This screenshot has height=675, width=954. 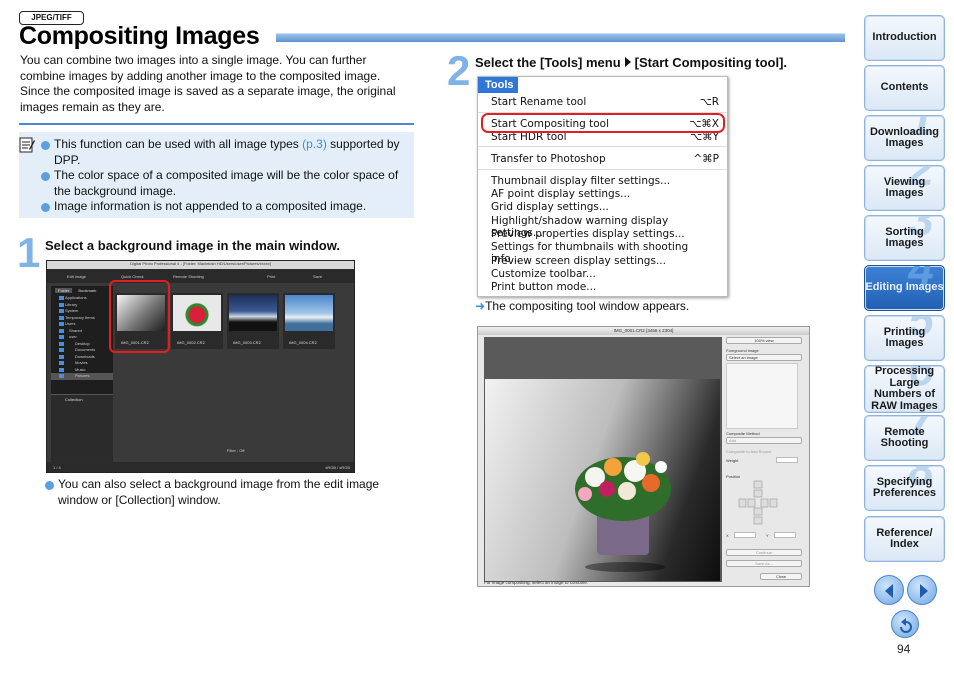 I want to click on dpp-collection-panel: Collection + Add collection, so click(x=82, y=431).